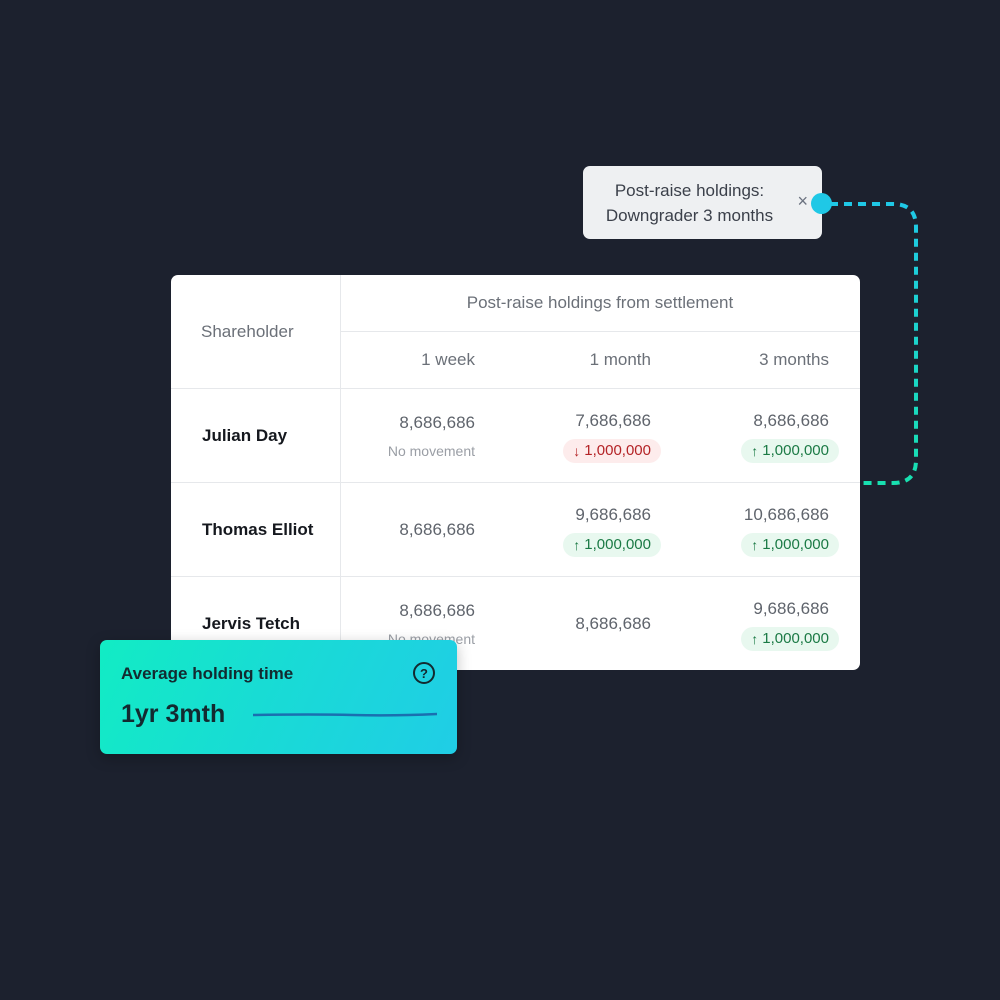 The width and height of the screenshot is (1000, 1000). Describe the element at coordinates (568, 436) in the screenshot. I see `holding-cell: 7,686,686 ↓ 1,000,000` at that location.